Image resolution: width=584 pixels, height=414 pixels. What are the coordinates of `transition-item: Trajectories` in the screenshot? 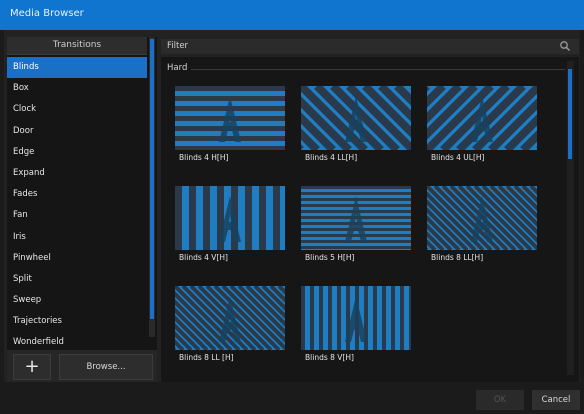 It's located at (77, 321).